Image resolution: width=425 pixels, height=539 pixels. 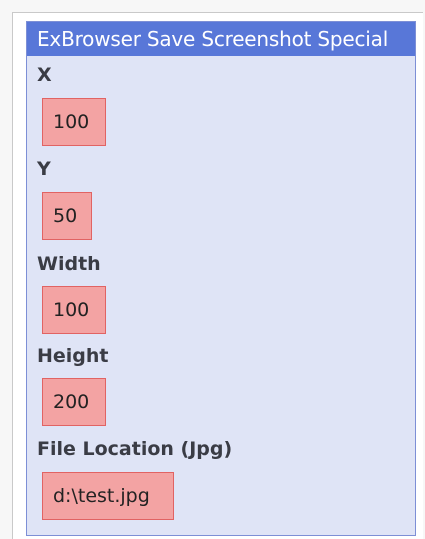 What do you see at coordinates (44, 169) in the screenshot?
I see `y-label: Y` at bounding box center [44, 169].